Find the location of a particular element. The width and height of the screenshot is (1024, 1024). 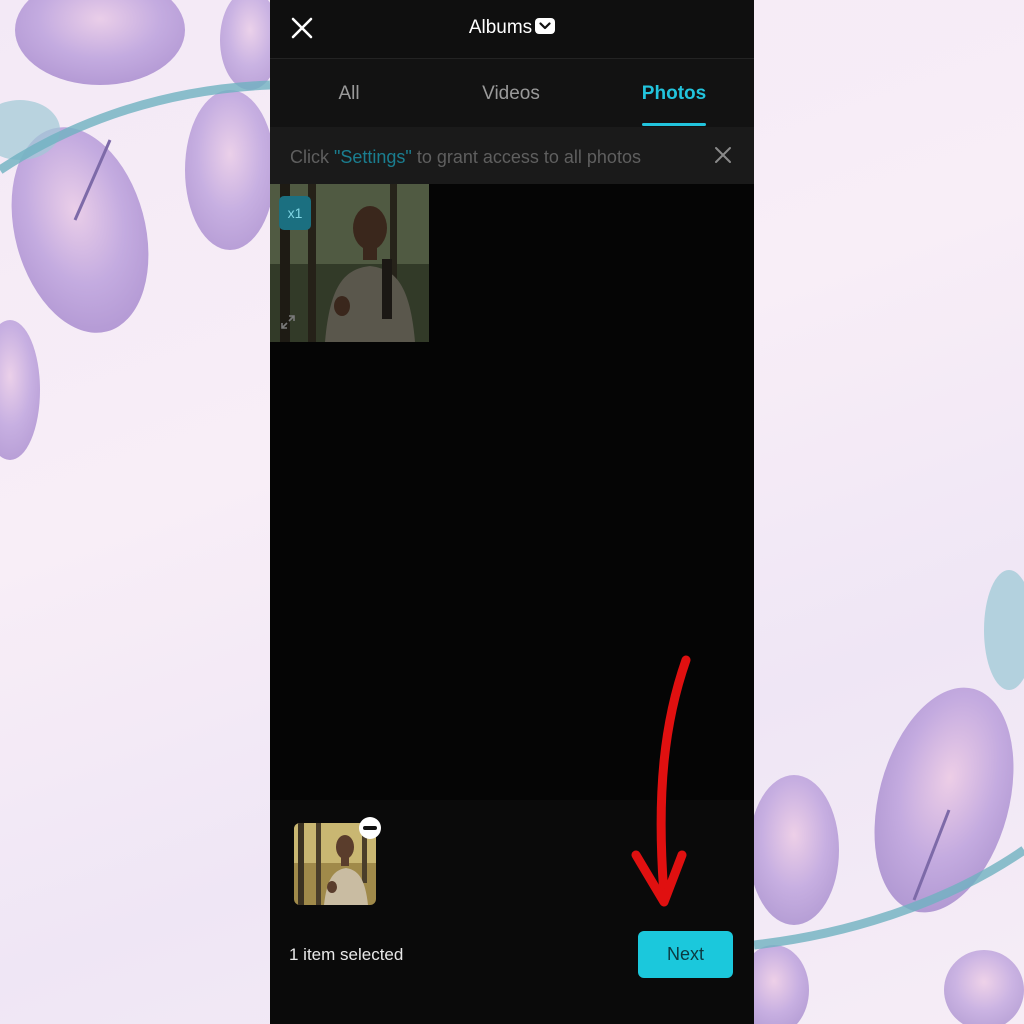

tab-all: All is located at coordinates (348, 94).